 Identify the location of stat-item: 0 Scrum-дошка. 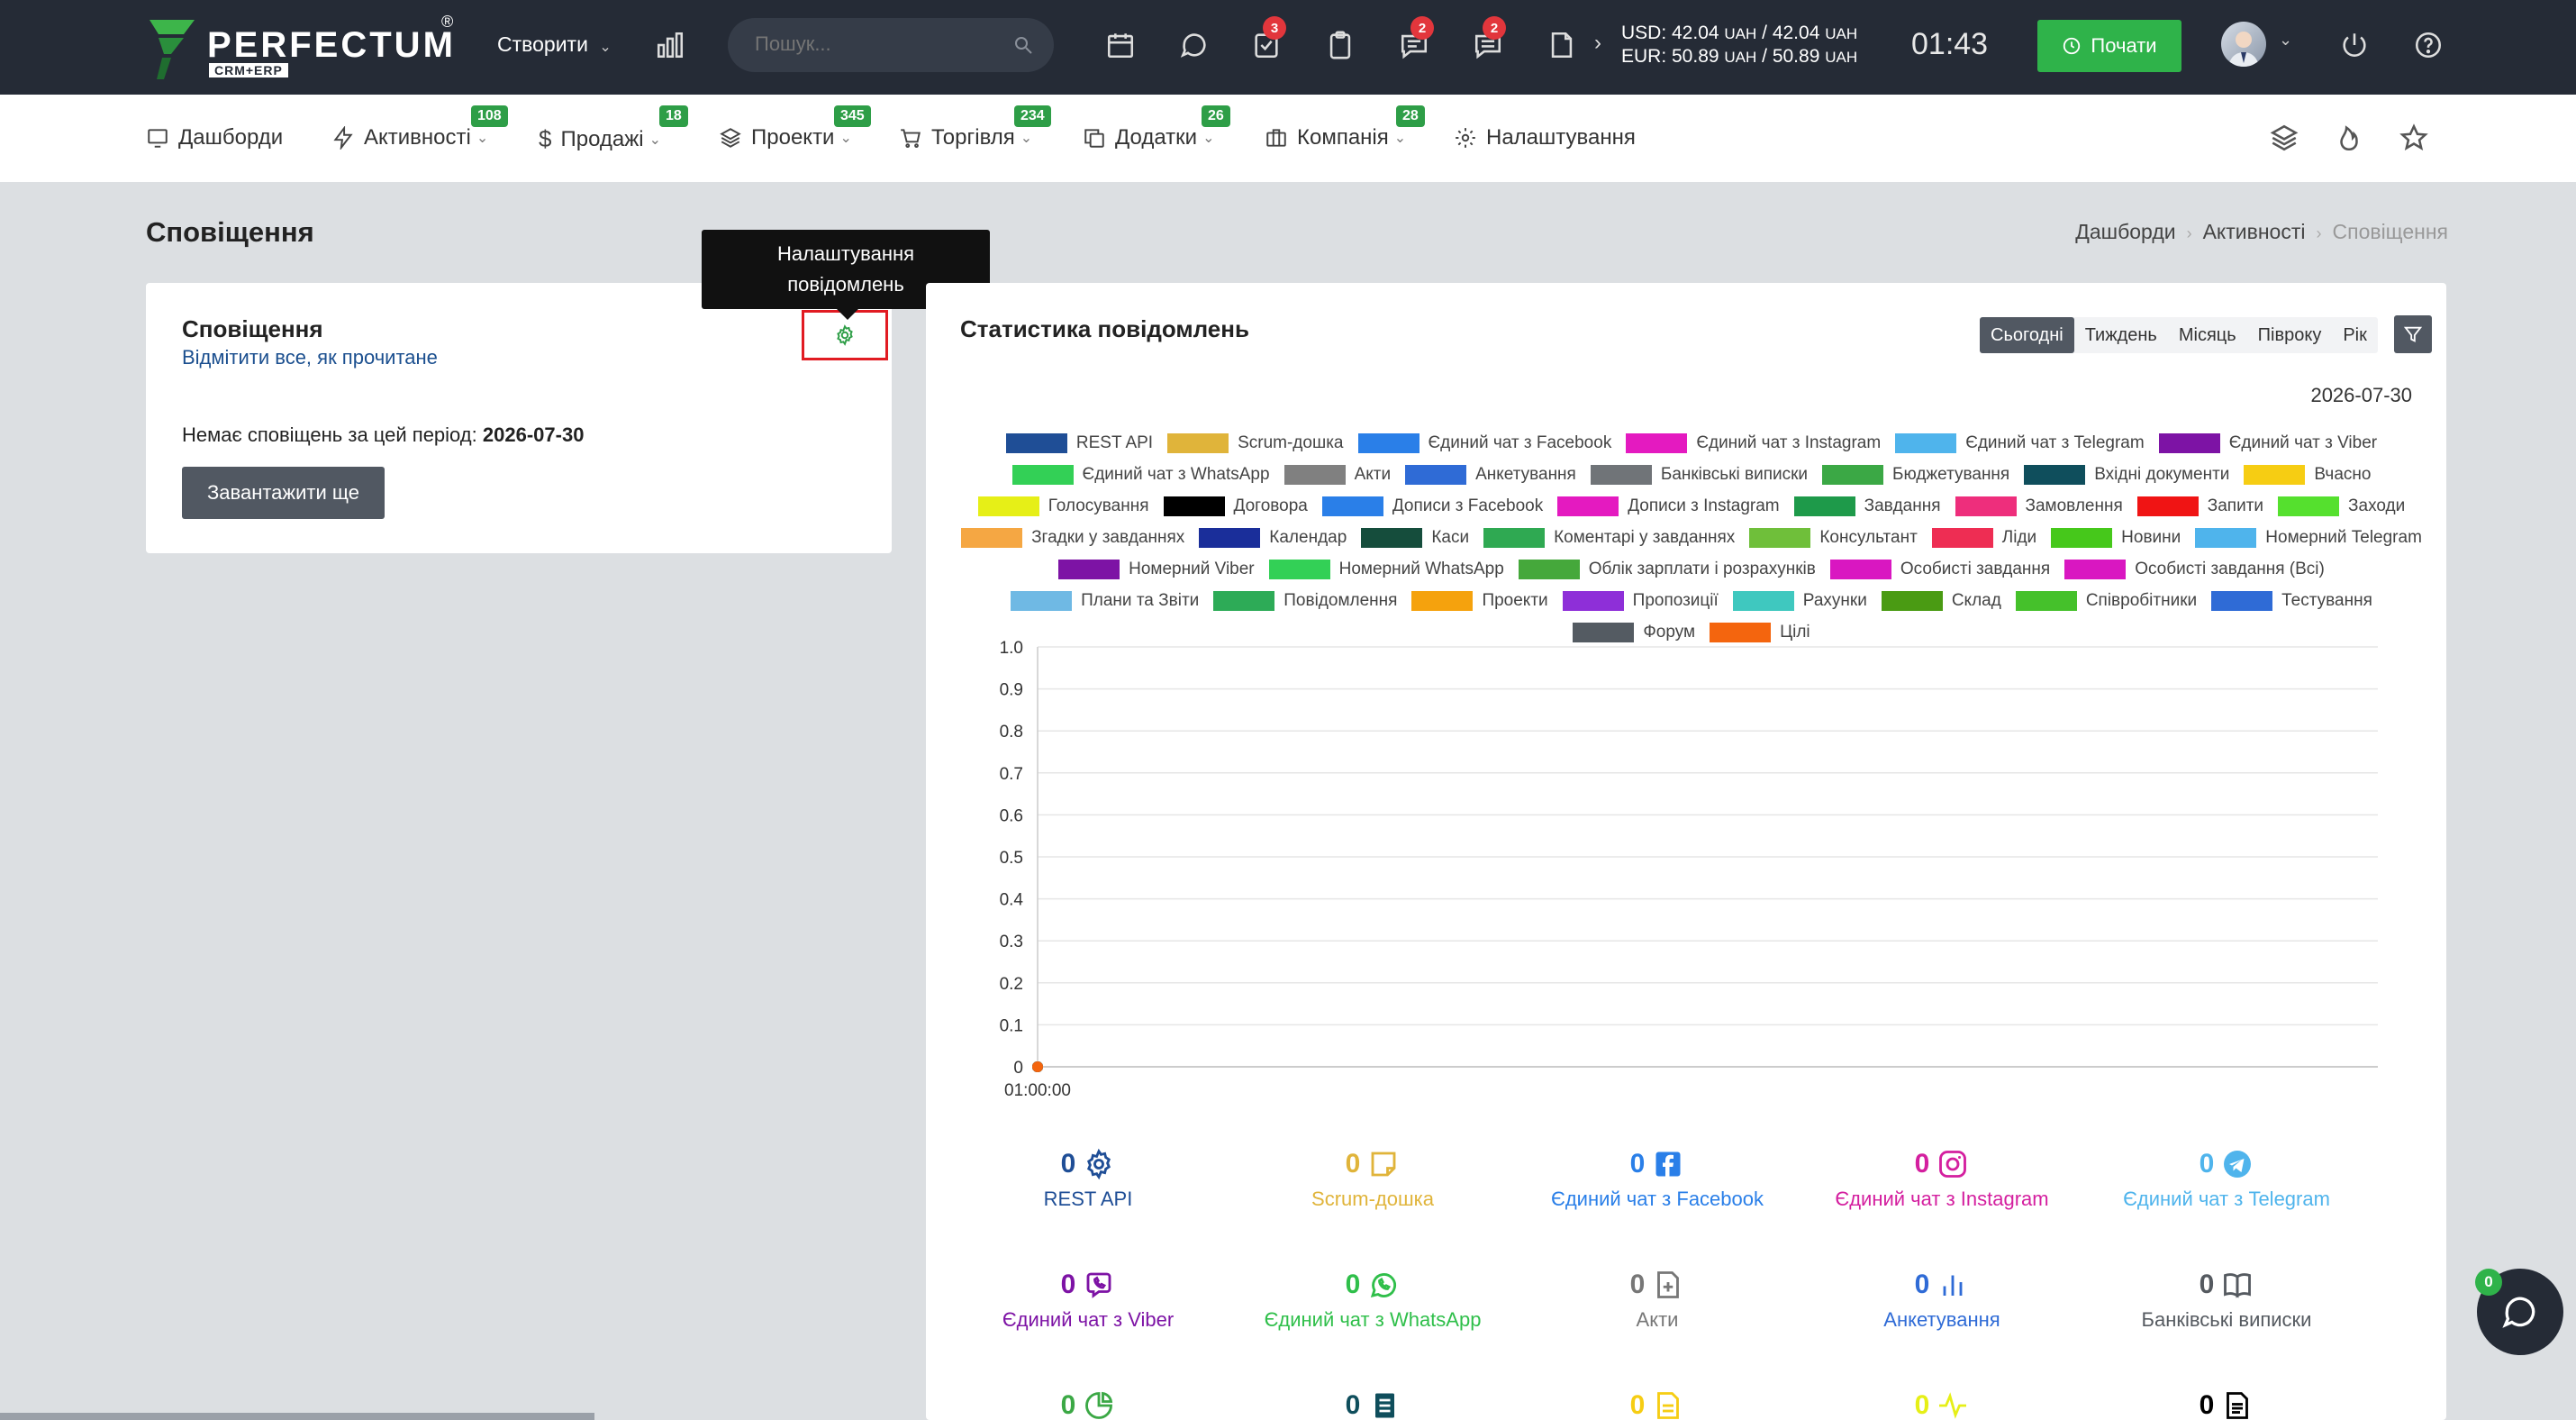
(1373, 1179).